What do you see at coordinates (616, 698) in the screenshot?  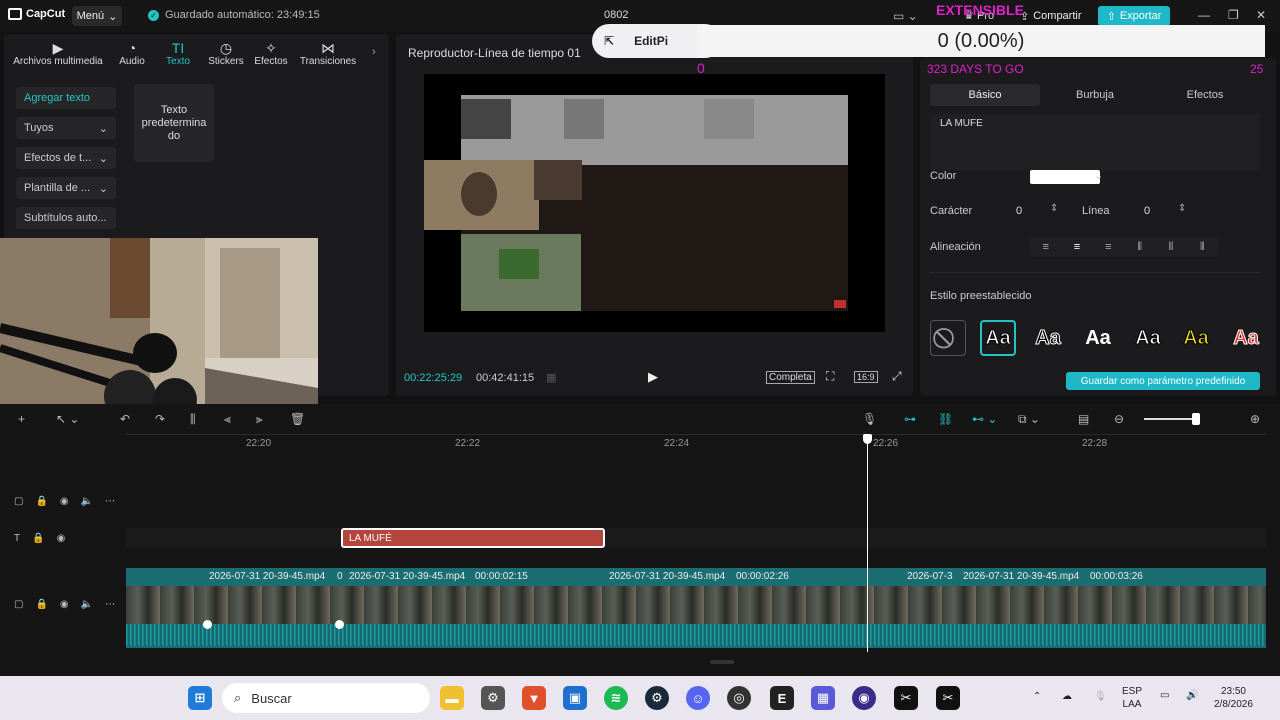 I see `spotify-icon: ≋` at bounding box center [616, 698].